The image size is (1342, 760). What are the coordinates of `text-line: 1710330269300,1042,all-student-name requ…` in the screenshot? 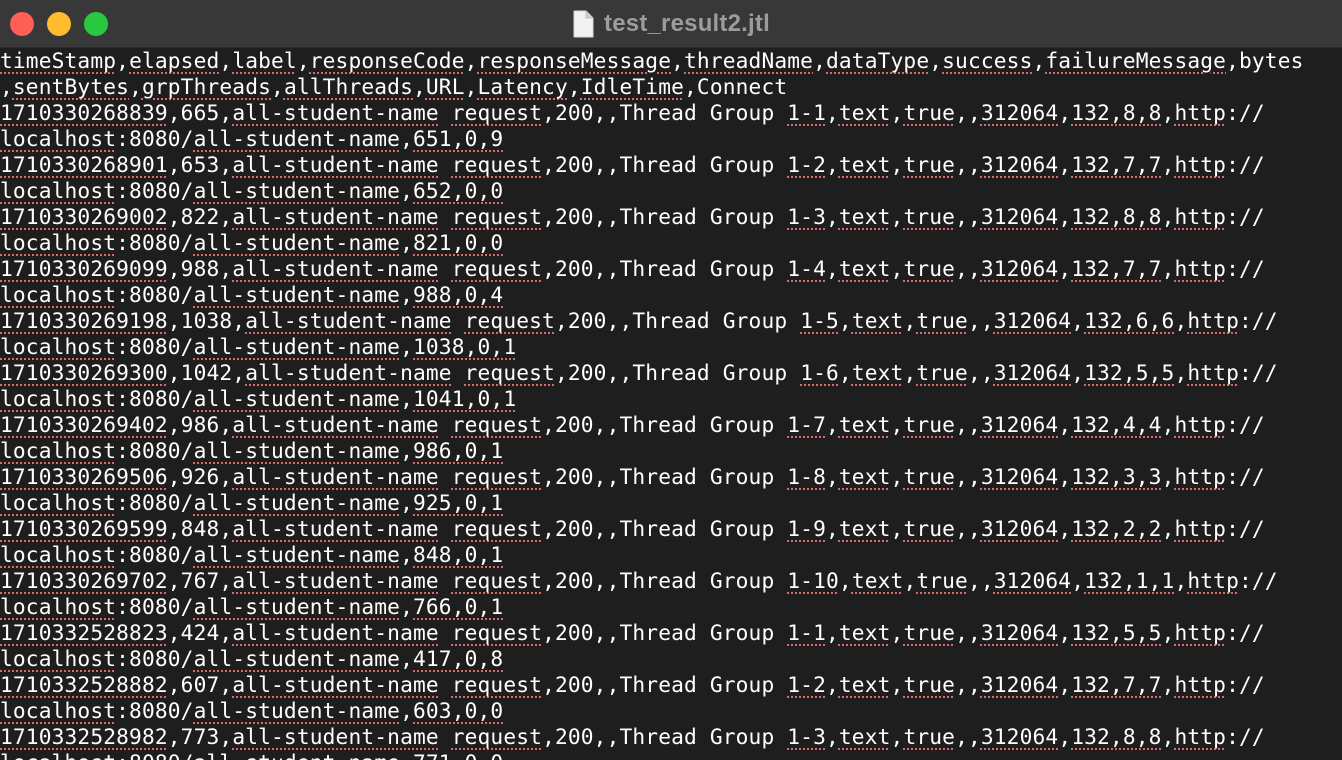 It's located at (639, 372).